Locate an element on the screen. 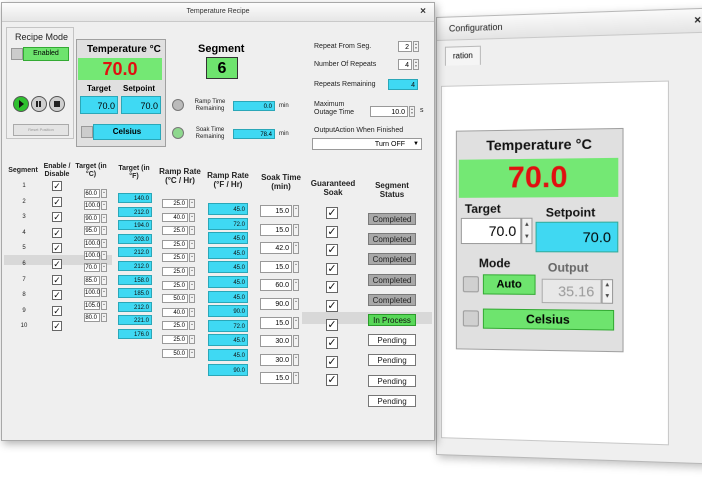 The height and width of the screenshot is (481, 702). target-spinner: ▲ ▼ is located at coordinates (527, 231).